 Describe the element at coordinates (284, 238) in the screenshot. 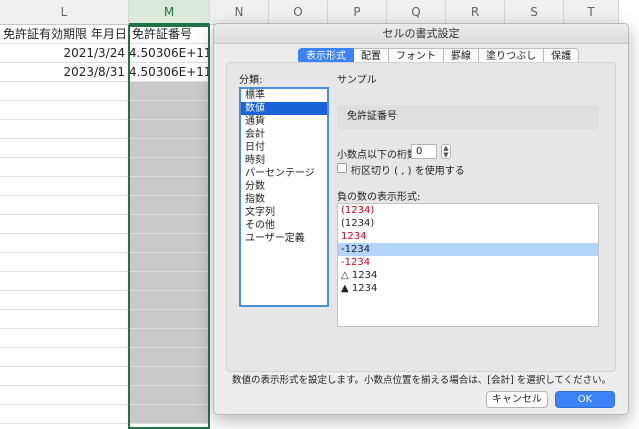

I see `category-item: ユーザー定義` at that location.